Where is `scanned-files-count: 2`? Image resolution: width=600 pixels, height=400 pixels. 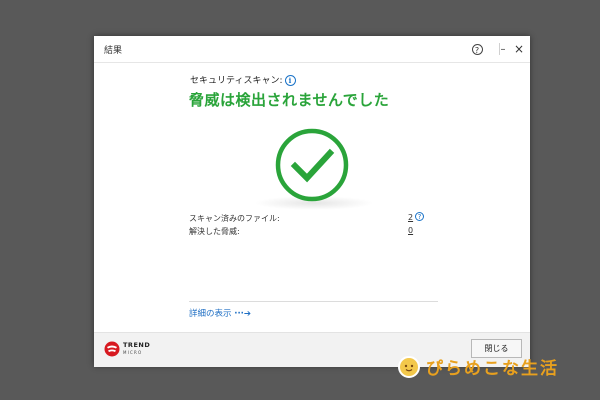 scanned-files-count: 2 is located at coordinates (410, 217).